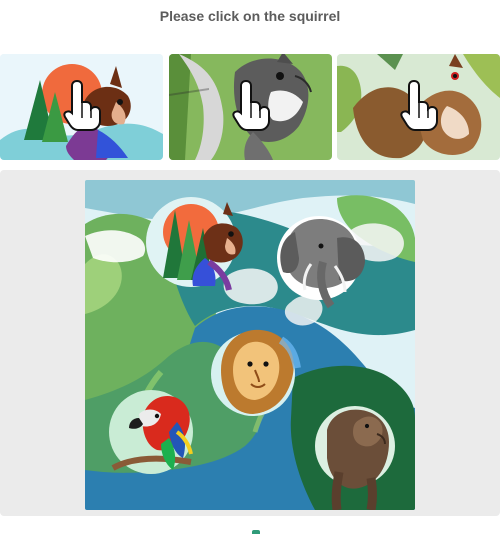  What do you see at coordinates (151, 432) in the screenshot?
I see `scene-parrot` at bounding box center [151, 432].